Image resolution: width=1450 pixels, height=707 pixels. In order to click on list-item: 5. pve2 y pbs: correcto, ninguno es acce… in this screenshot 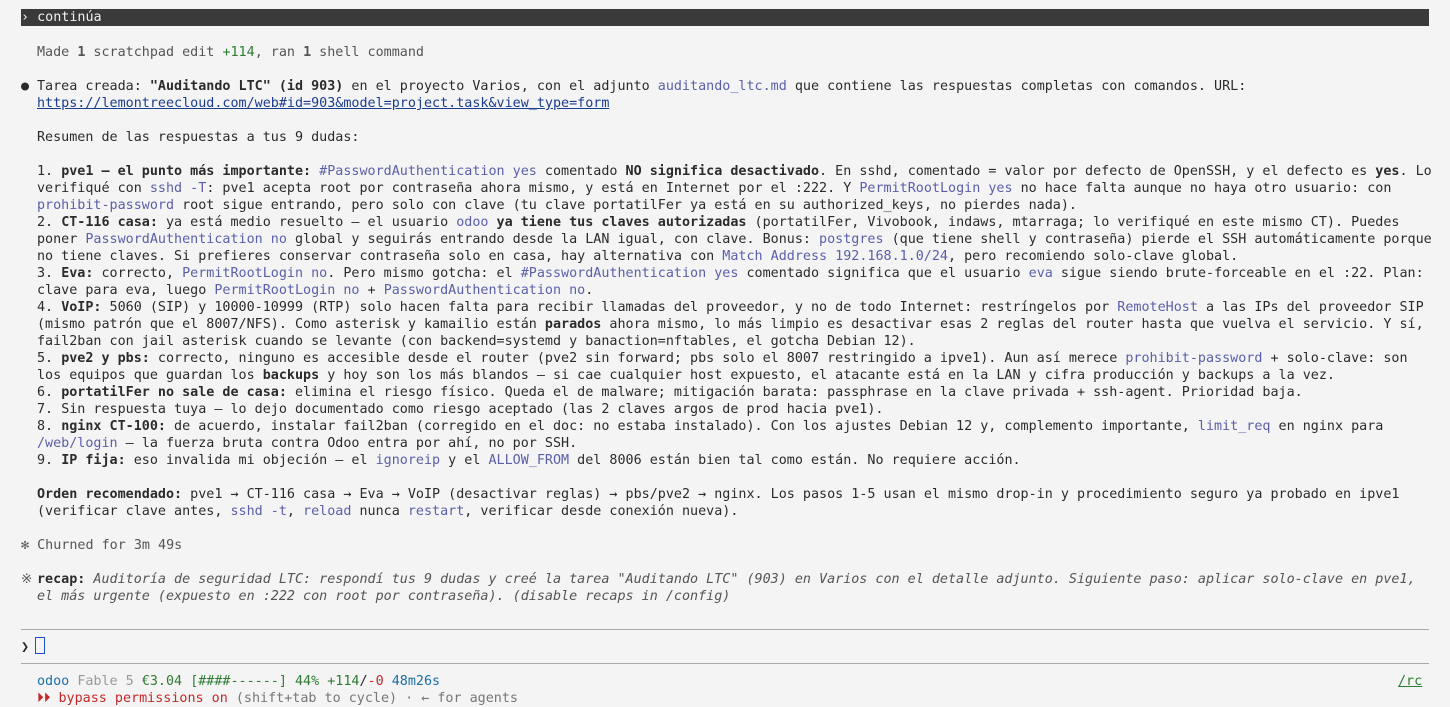, I will do `click(722, 367)`.